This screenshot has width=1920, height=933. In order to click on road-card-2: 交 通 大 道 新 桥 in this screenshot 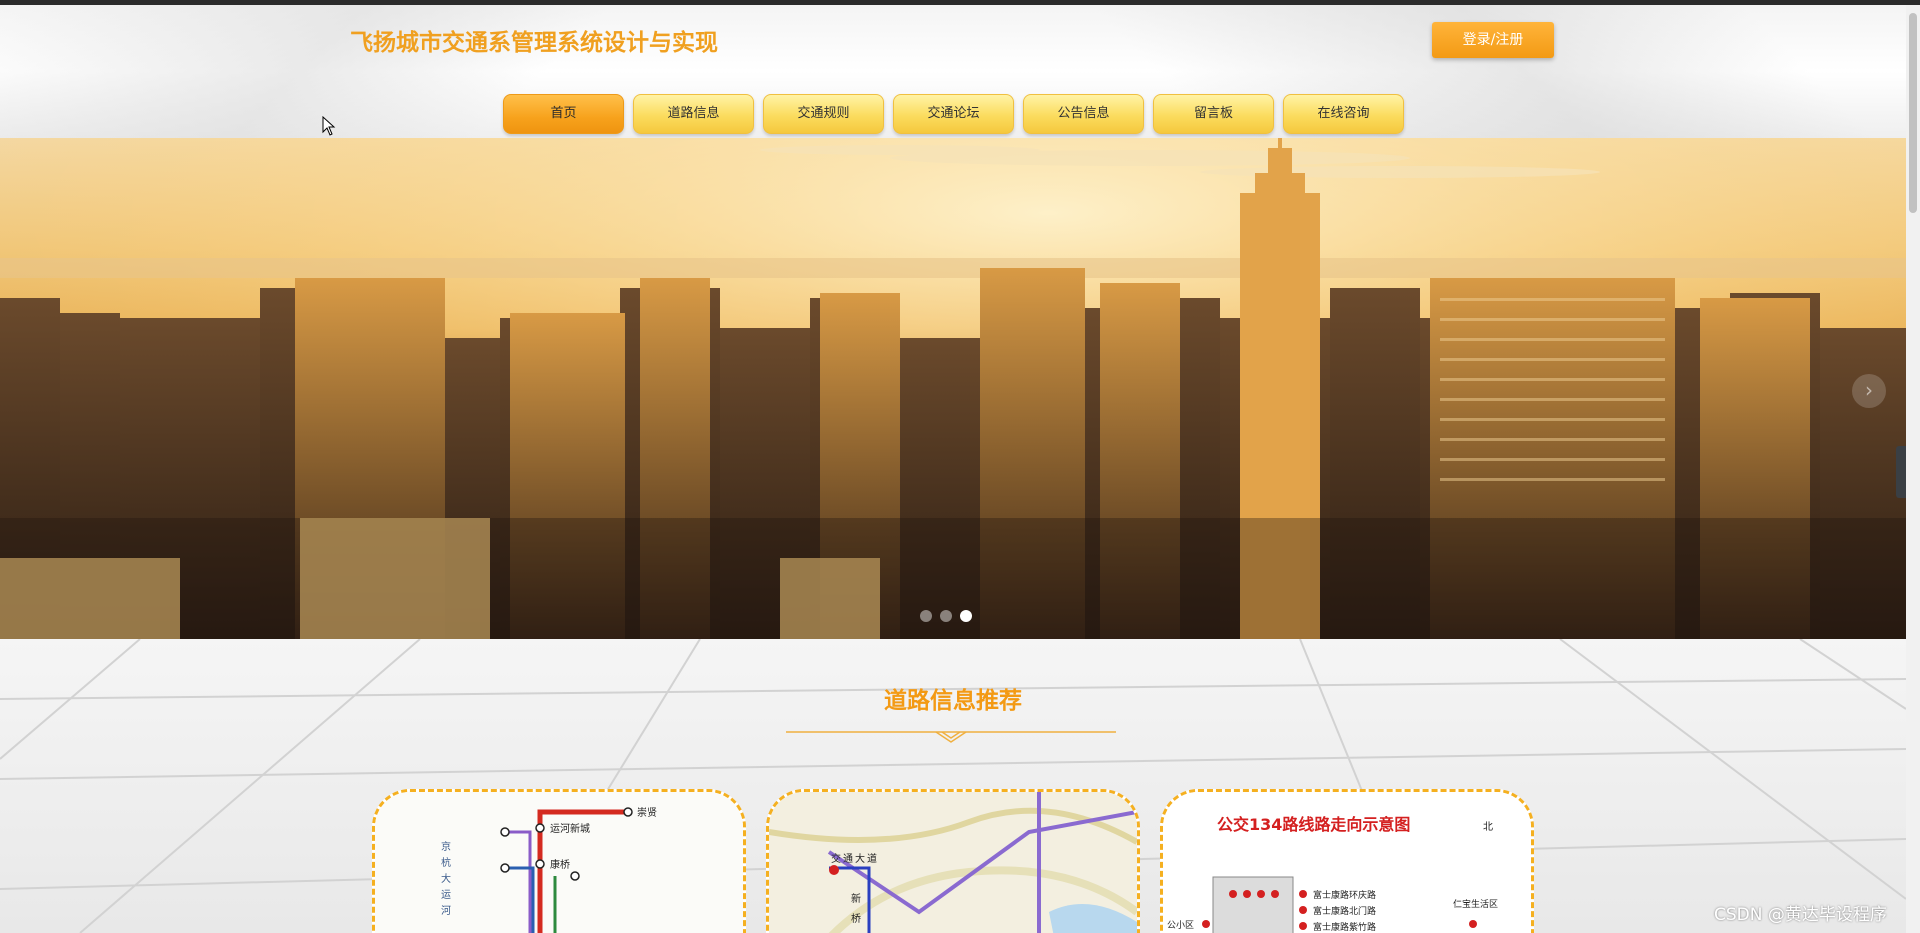, I will do `click(953, 861)`.